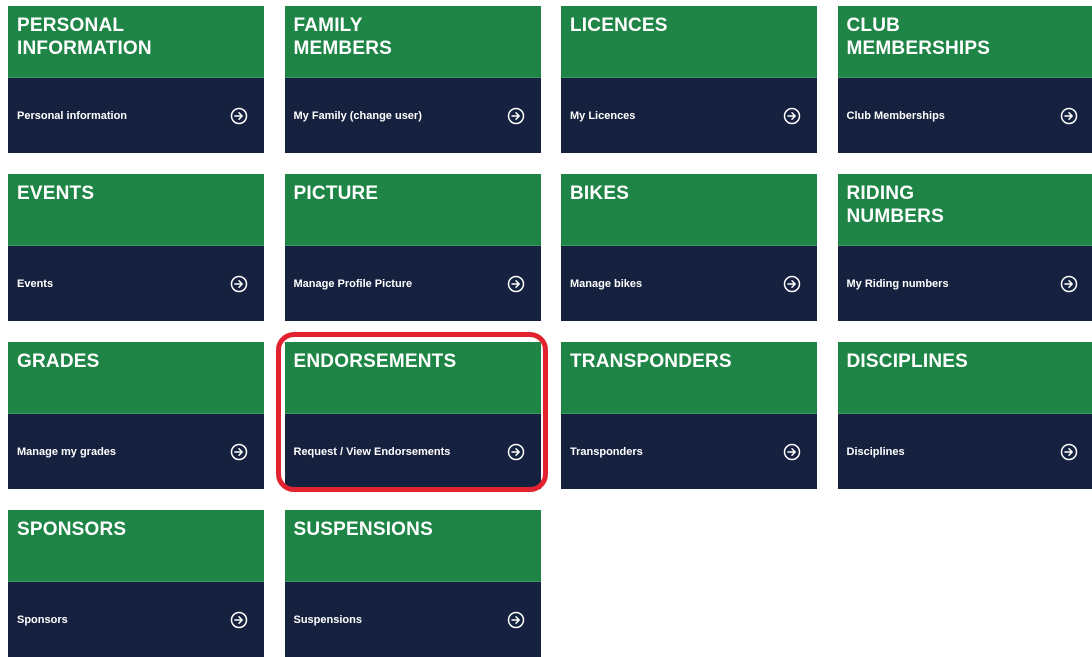  I want to click on tile-title: ENDORSEMENTS, so click(413, 378).